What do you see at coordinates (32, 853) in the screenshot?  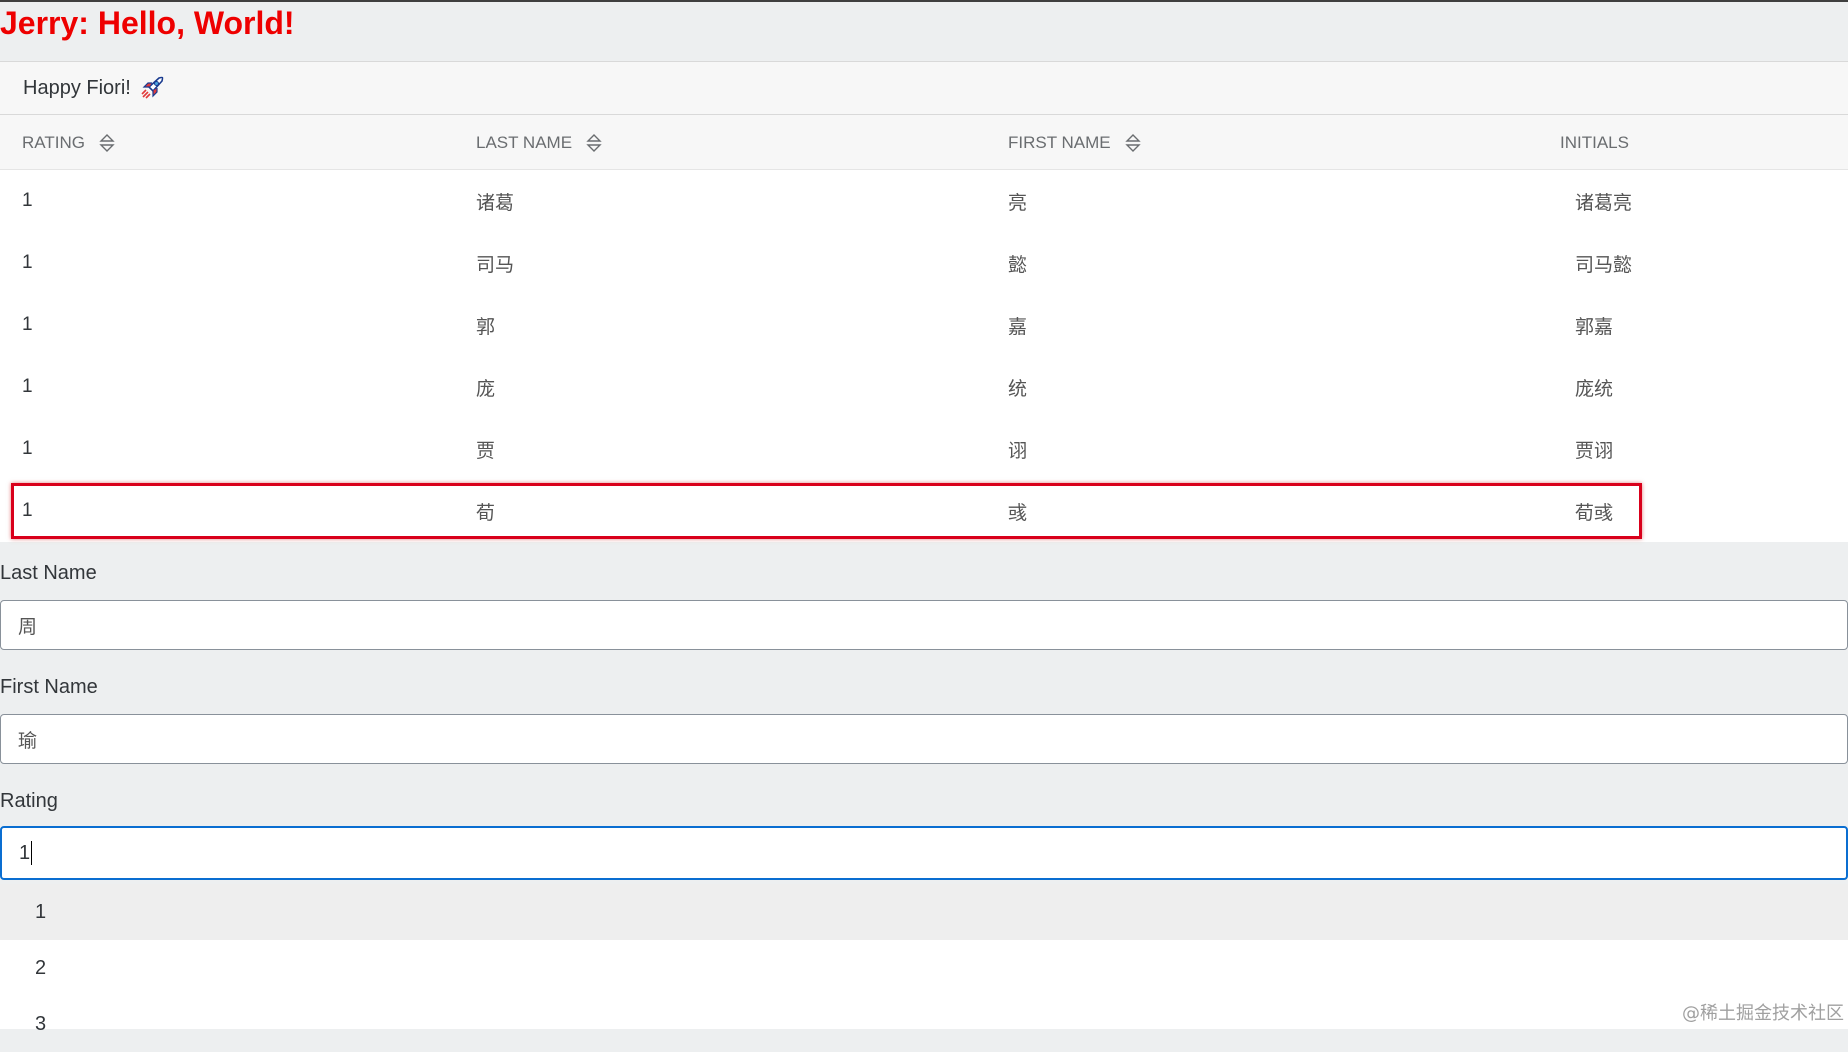 I see `text-caret` at bounding box center [32, 853].